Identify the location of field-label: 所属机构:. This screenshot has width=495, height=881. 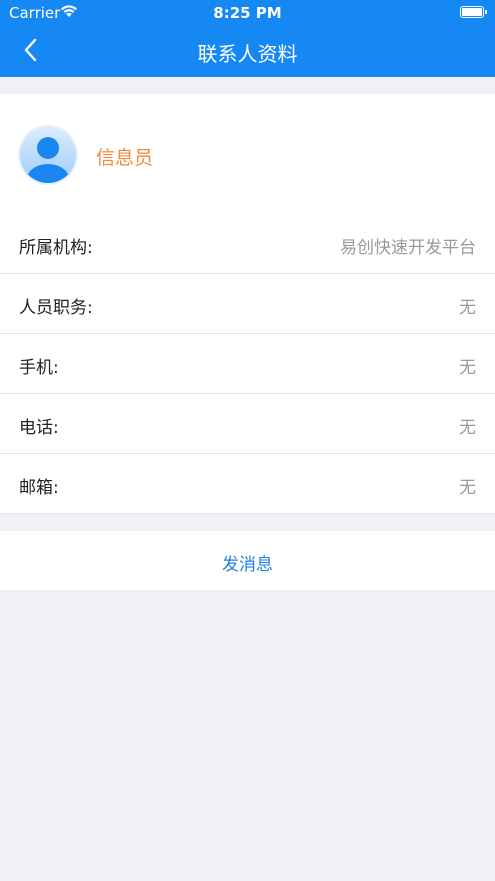
(56, 248).